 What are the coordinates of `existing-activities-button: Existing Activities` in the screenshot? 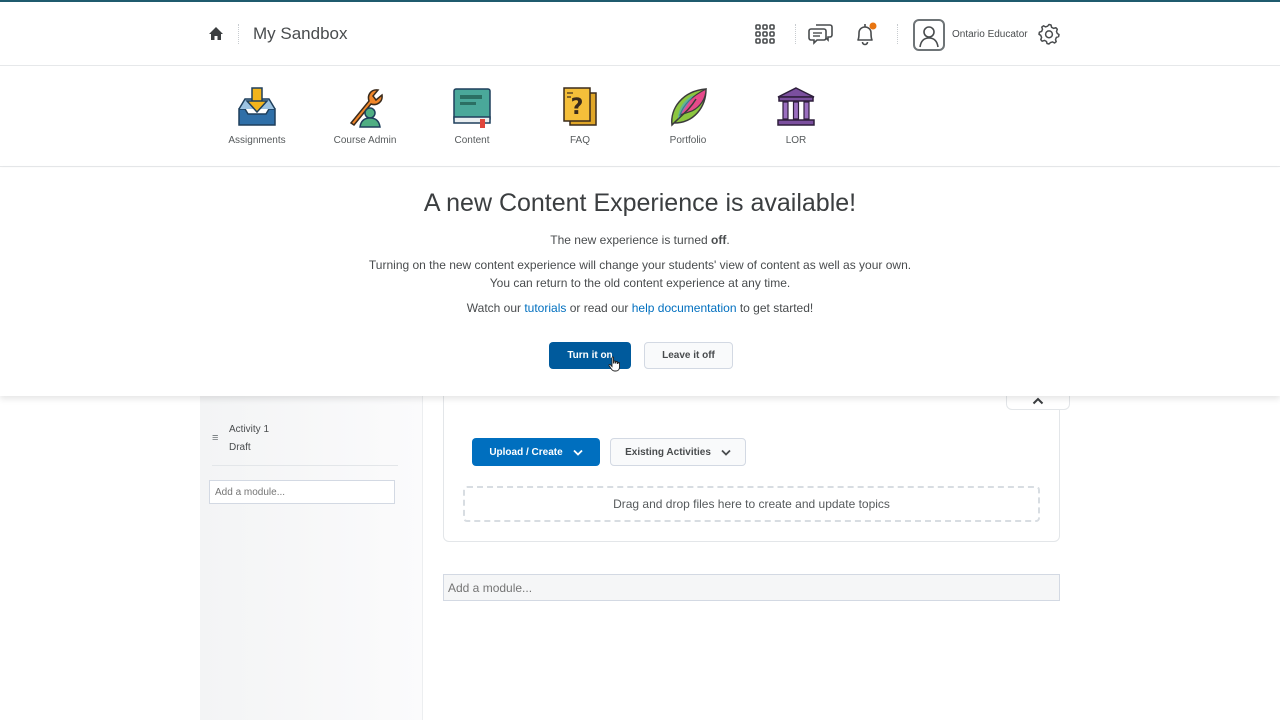 It's located at (678, 452).